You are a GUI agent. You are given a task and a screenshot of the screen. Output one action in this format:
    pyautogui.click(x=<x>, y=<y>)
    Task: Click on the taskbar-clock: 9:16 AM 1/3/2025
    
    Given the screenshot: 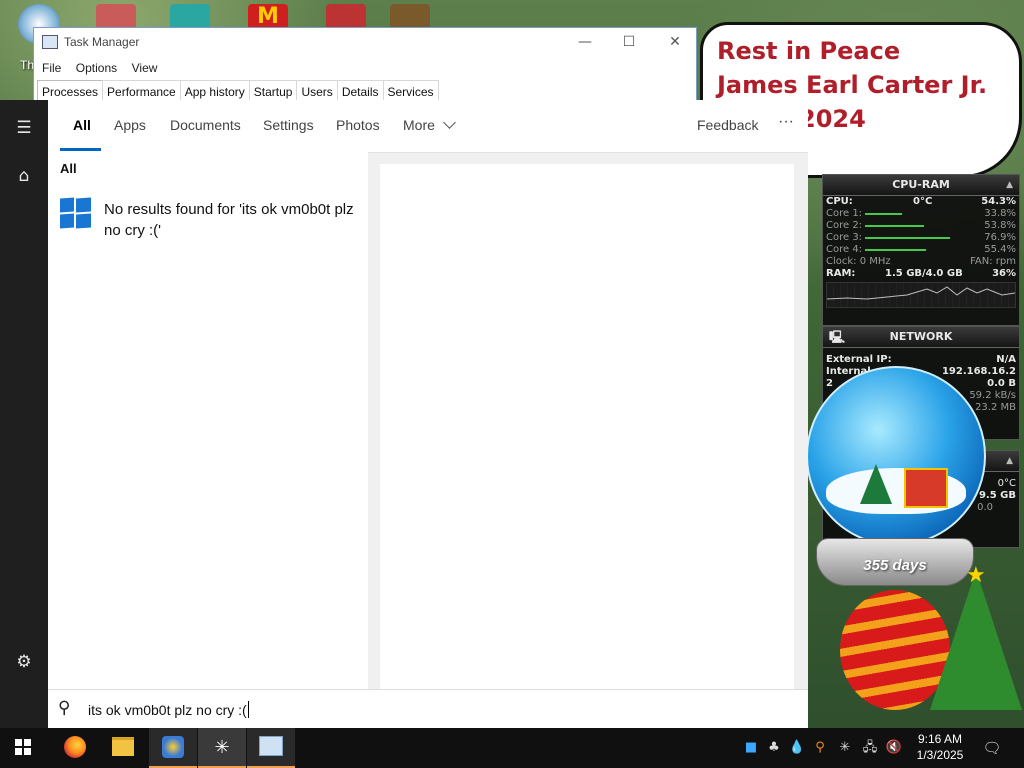 What is the action you would take?
    pyautogui.click(x=940, y=747)
    